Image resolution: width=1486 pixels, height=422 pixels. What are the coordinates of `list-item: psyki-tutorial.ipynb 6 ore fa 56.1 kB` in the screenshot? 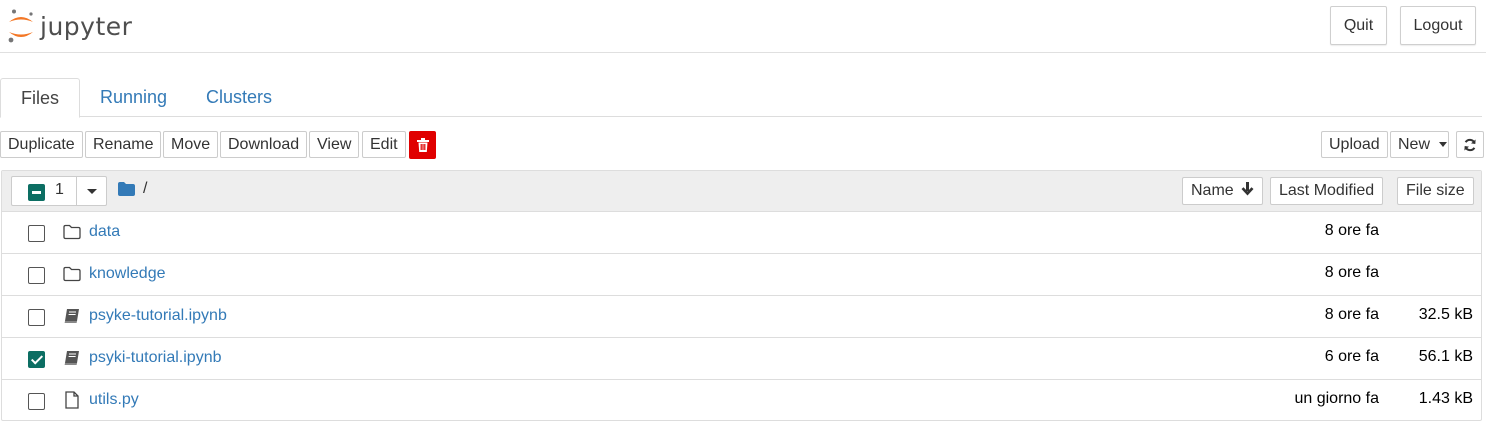 It's located at (741, 359).